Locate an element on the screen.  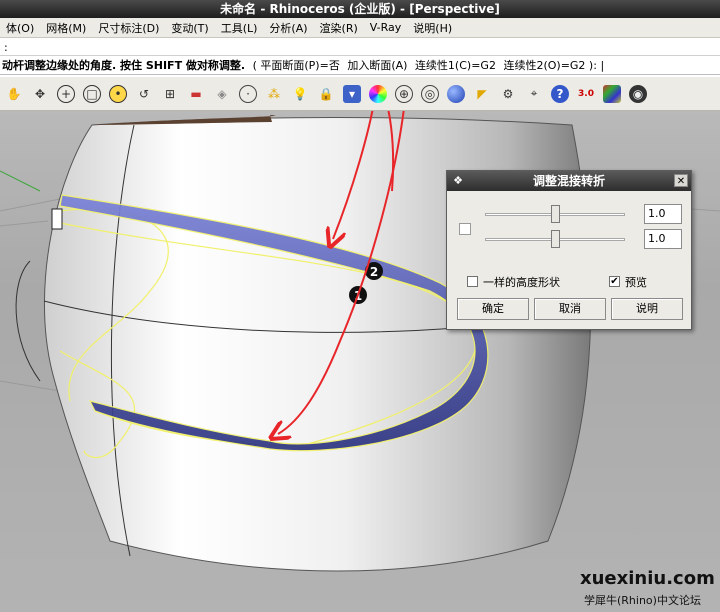
help-button: 说明 is located at coordinates (647, 309).